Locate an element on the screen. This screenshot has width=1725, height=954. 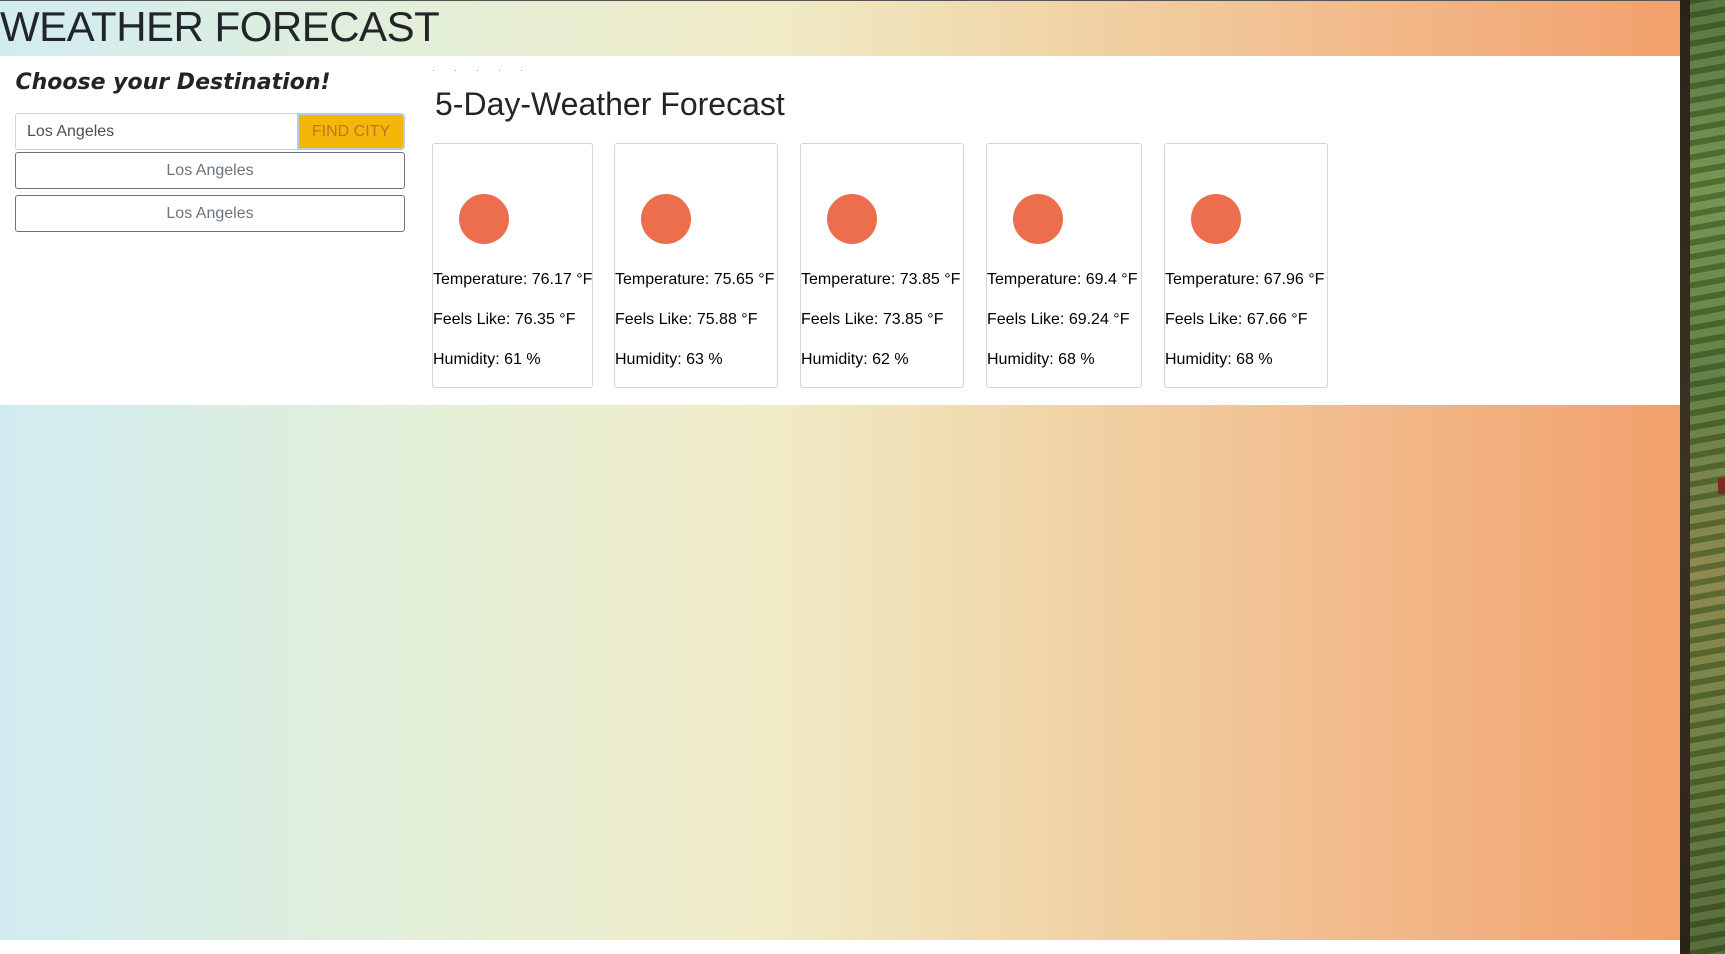
decorative-dots: ····· is located at coordinates (487, 70).